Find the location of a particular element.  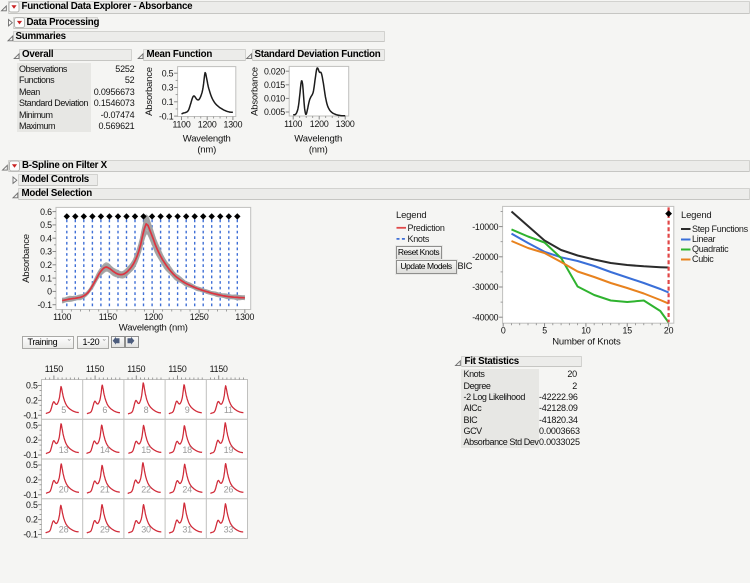

svg-text: 0.015 is located at coordinates (274, 85).